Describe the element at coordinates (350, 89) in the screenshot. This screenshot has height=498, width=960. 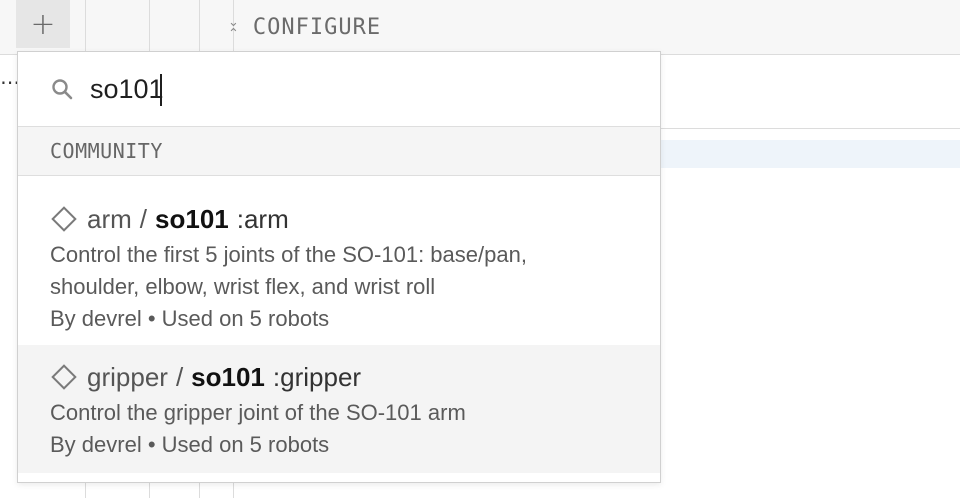
I see `search-input` at that location.